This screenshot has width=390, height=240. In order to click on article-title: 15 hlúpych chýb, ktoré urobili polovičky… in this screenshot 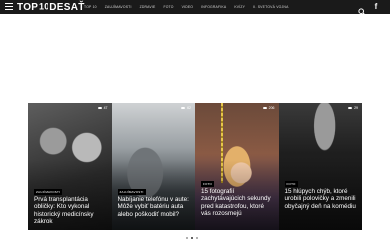, I will do `click(322, 199)`.